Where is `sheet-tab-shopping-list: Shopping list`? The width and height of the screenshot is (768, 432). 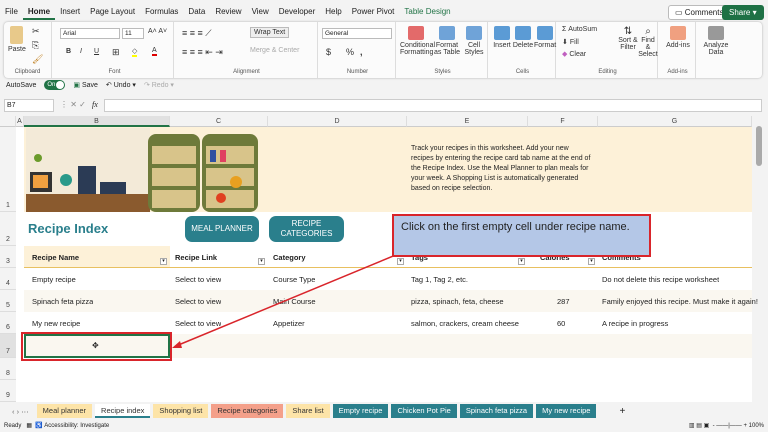 sheet-tab-shopping-list: Shopping list is located at coordinates (181, 411).